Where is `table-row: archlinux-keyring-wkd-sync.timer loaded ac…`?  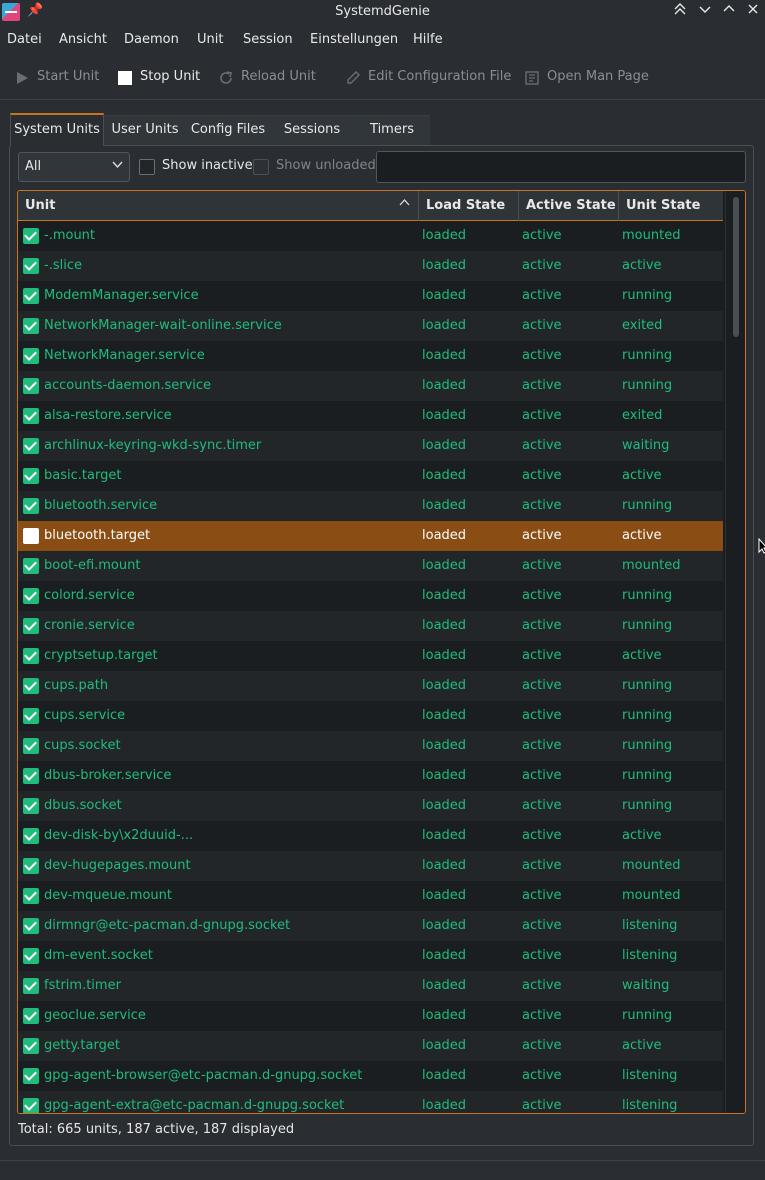
table-row: archlinux-keyring-wkd-sync.timer loaded ac… is located at coordinates (370, 446).